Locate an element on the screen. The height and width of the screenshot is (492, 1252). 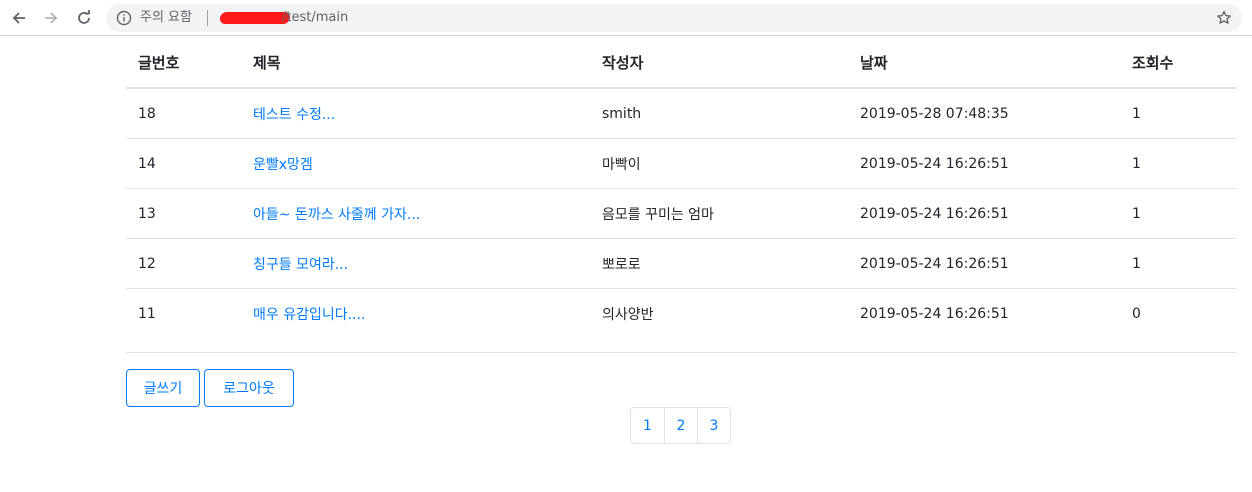
post-writer: 뽀로로 is located at coordinates (719, 263).